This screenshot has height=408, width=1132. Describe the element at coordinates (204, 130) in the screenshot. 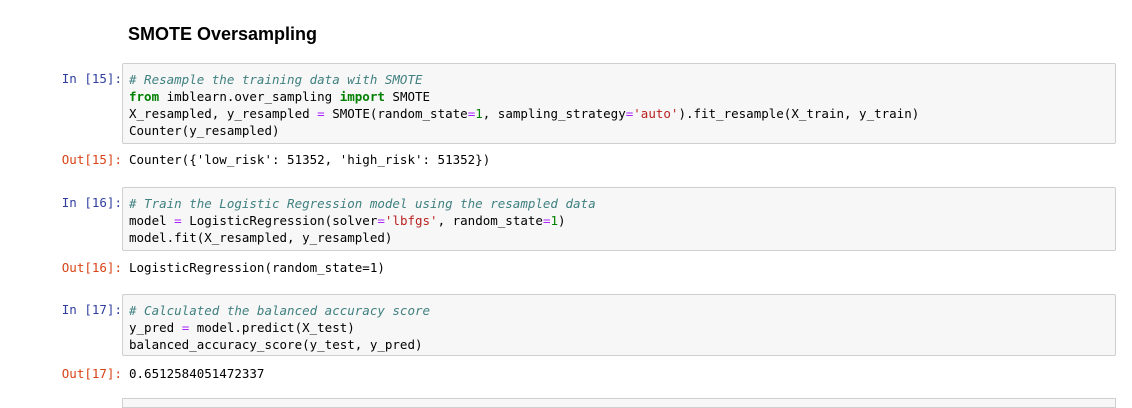

I see `code-token: Counter(y_resampled)` at that location.